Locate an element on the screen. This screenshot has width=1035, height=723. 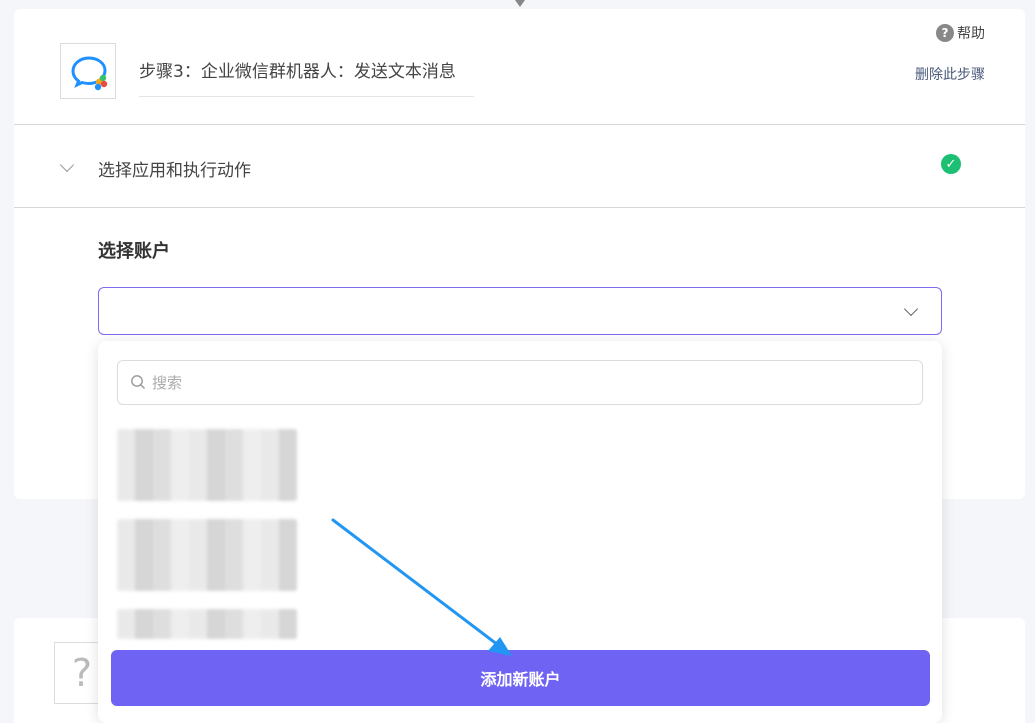
help-link: ? 帮助 is located at coordinates (960, 33).